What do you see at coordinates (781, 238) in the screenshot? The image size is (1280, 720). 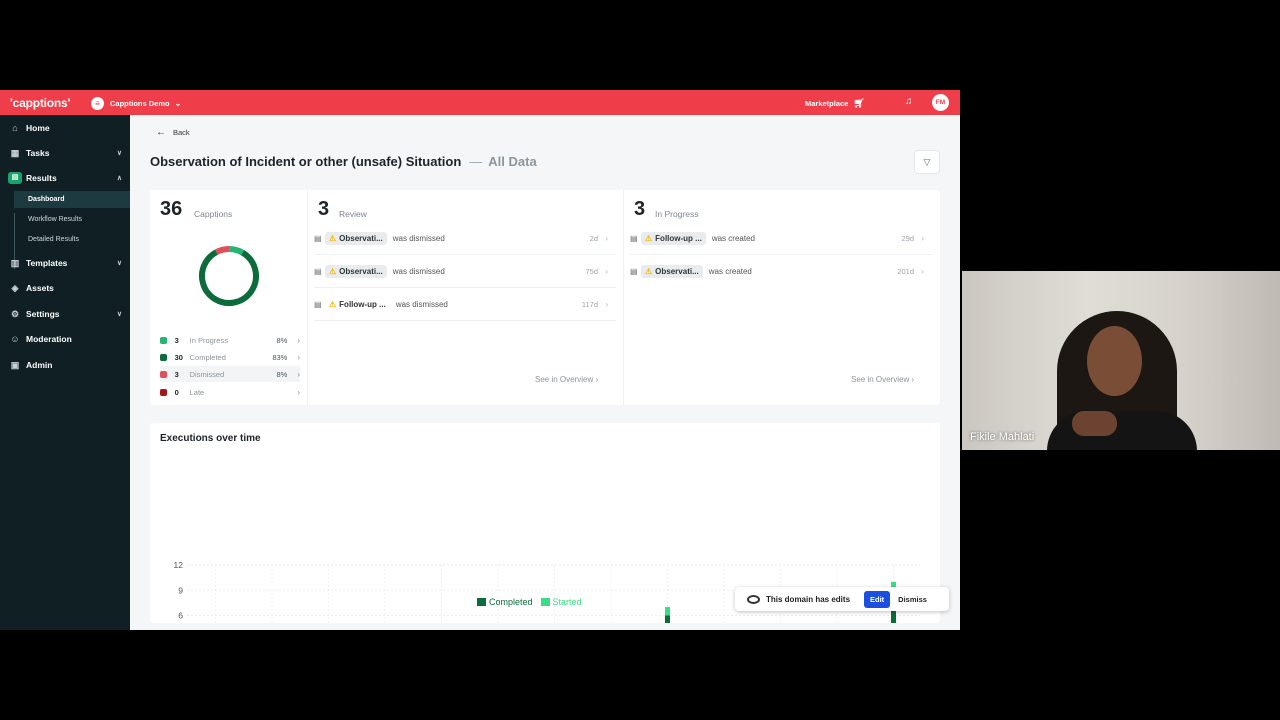 I see `in-progress-activity-row: ▤ ⚠ Follow-up ... was created 29d ›` at bounding box center [781, 238].